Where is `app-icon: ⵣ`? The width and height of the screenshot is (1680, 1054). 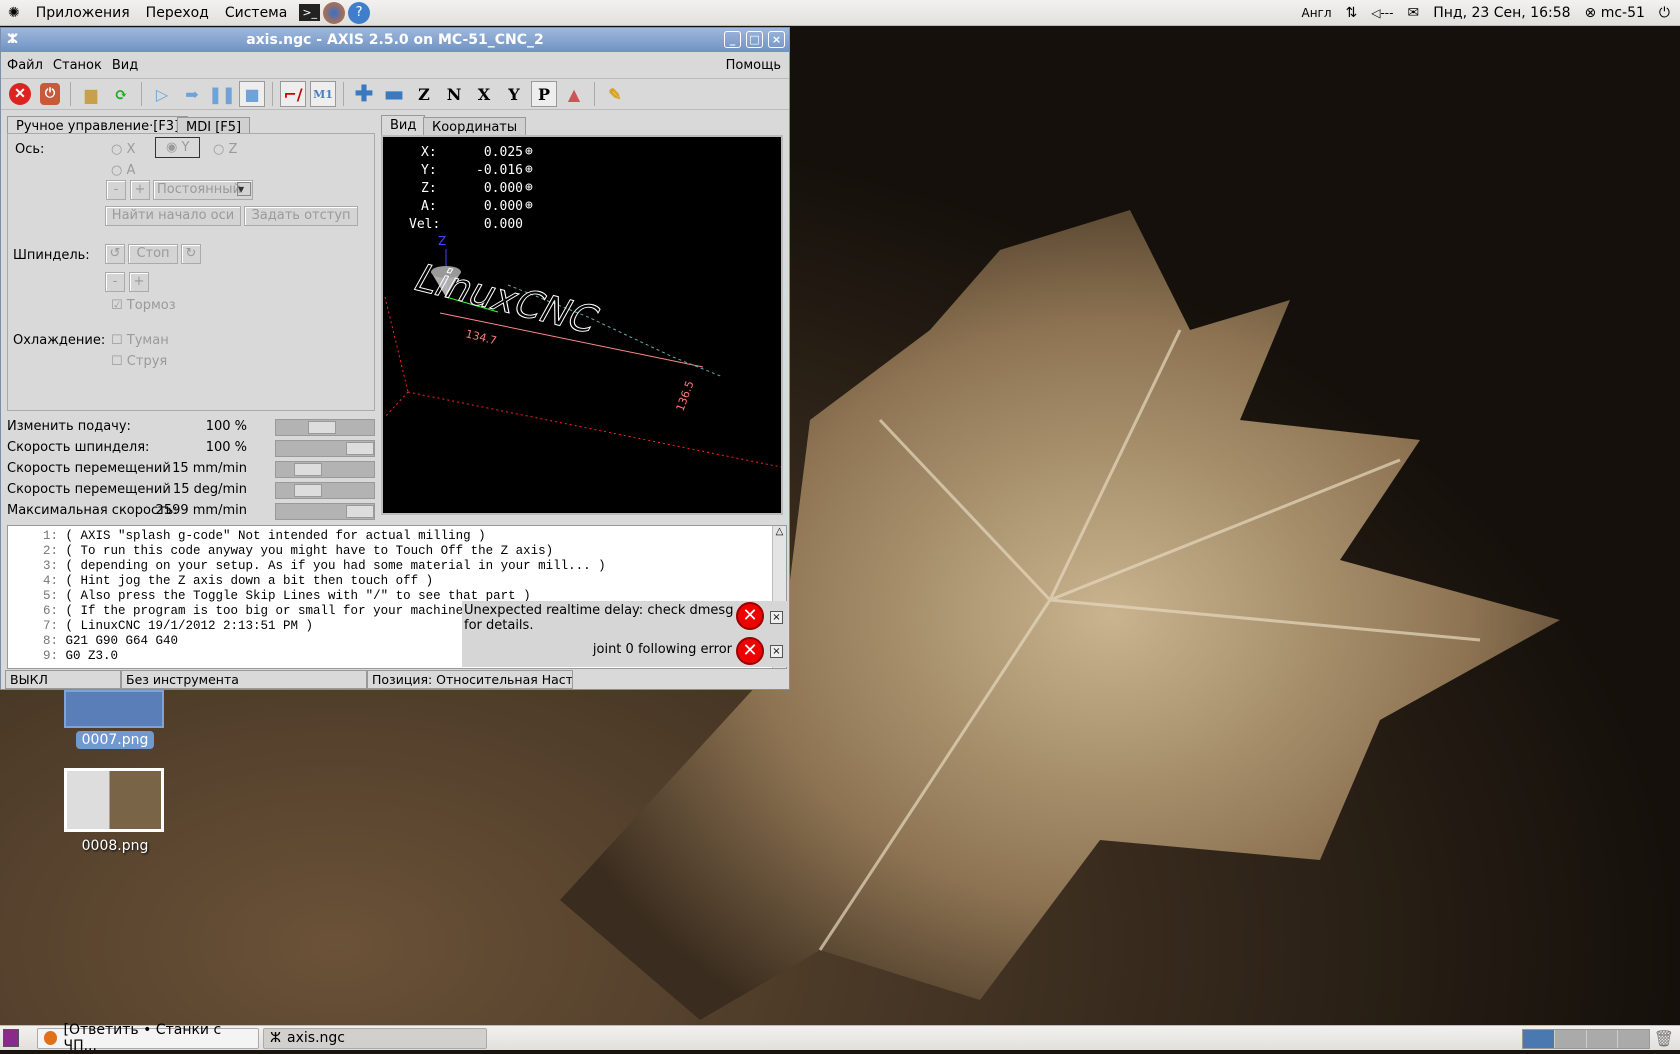
app-icon: ⵣ is located at coordinates (12, 40).